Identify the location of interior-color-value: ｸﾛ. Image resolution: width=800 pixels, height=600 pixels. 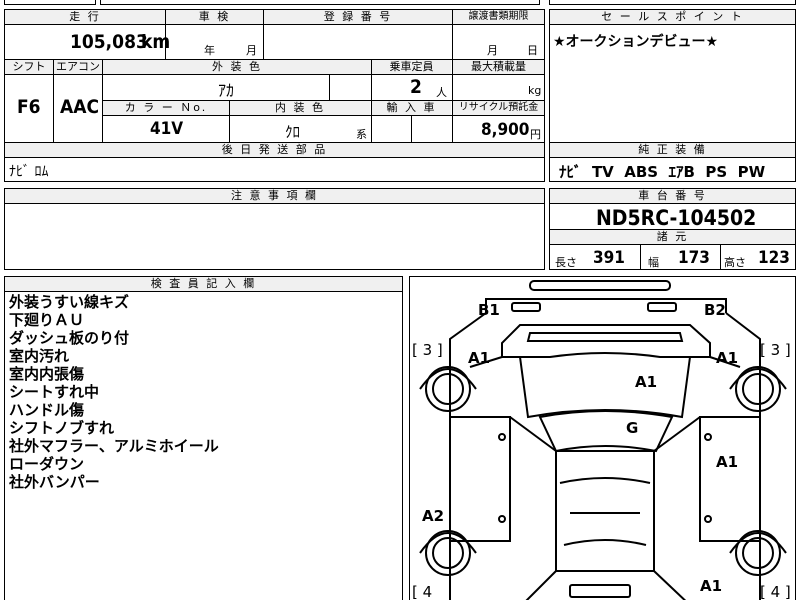
(293, 132).